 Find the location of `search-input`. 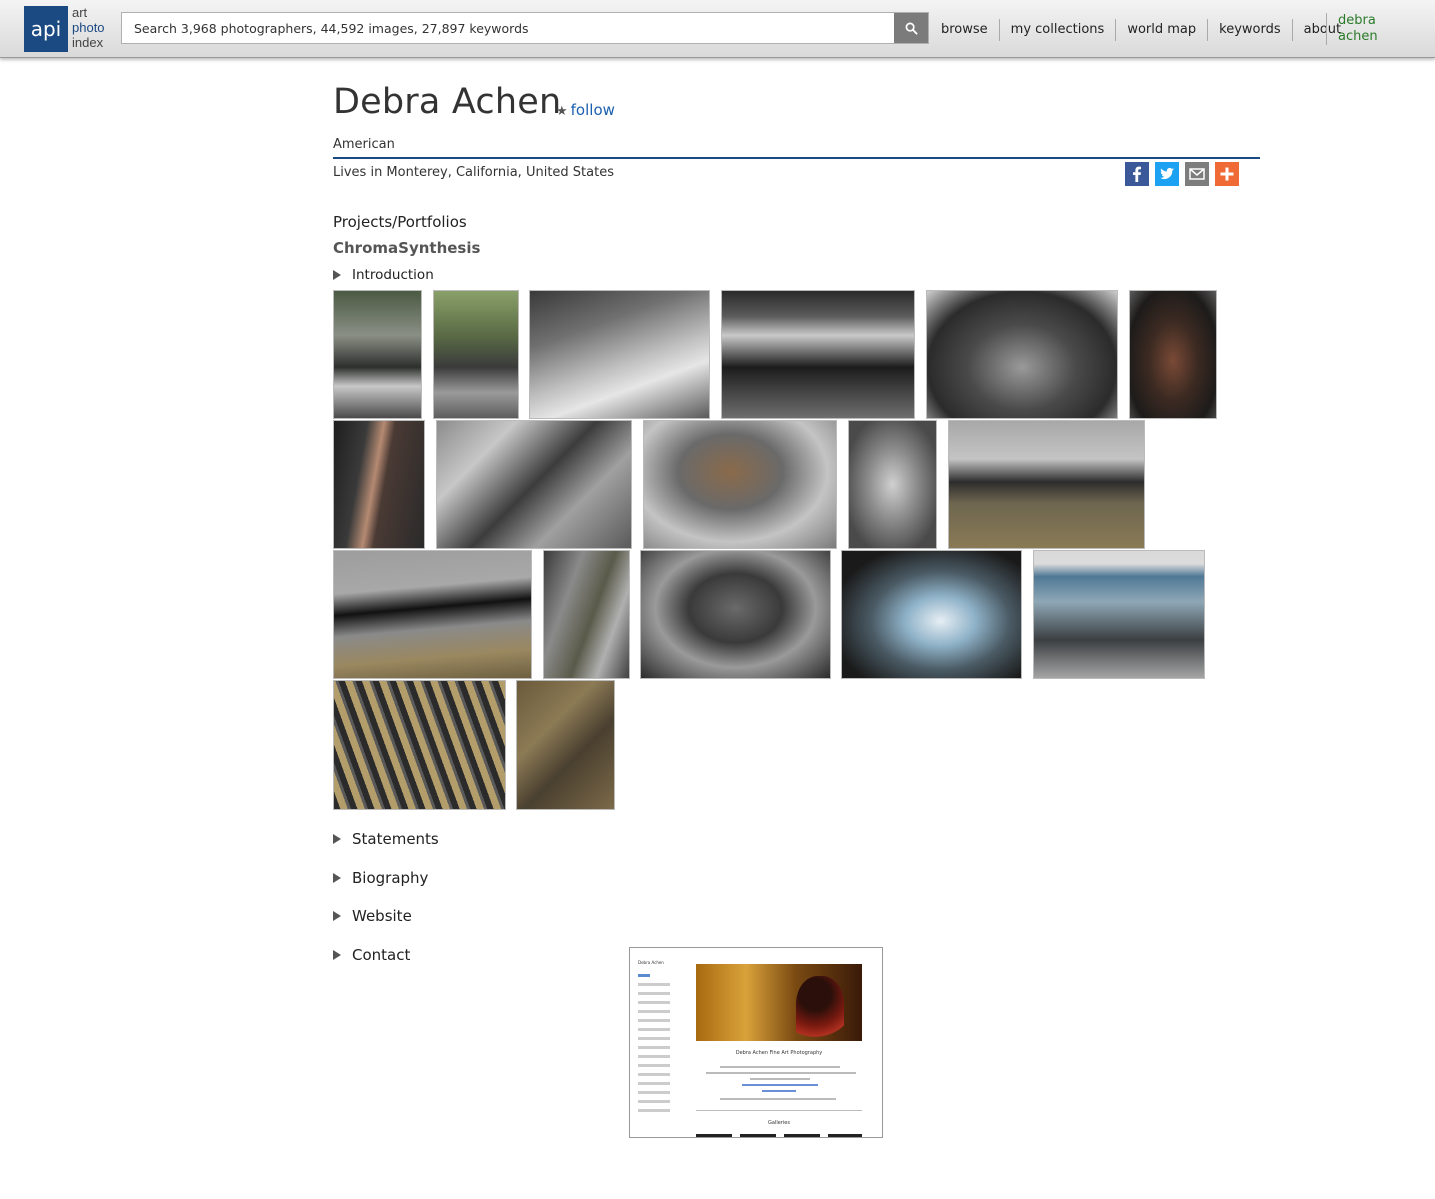

search-input is located at coordinates (508, 28).